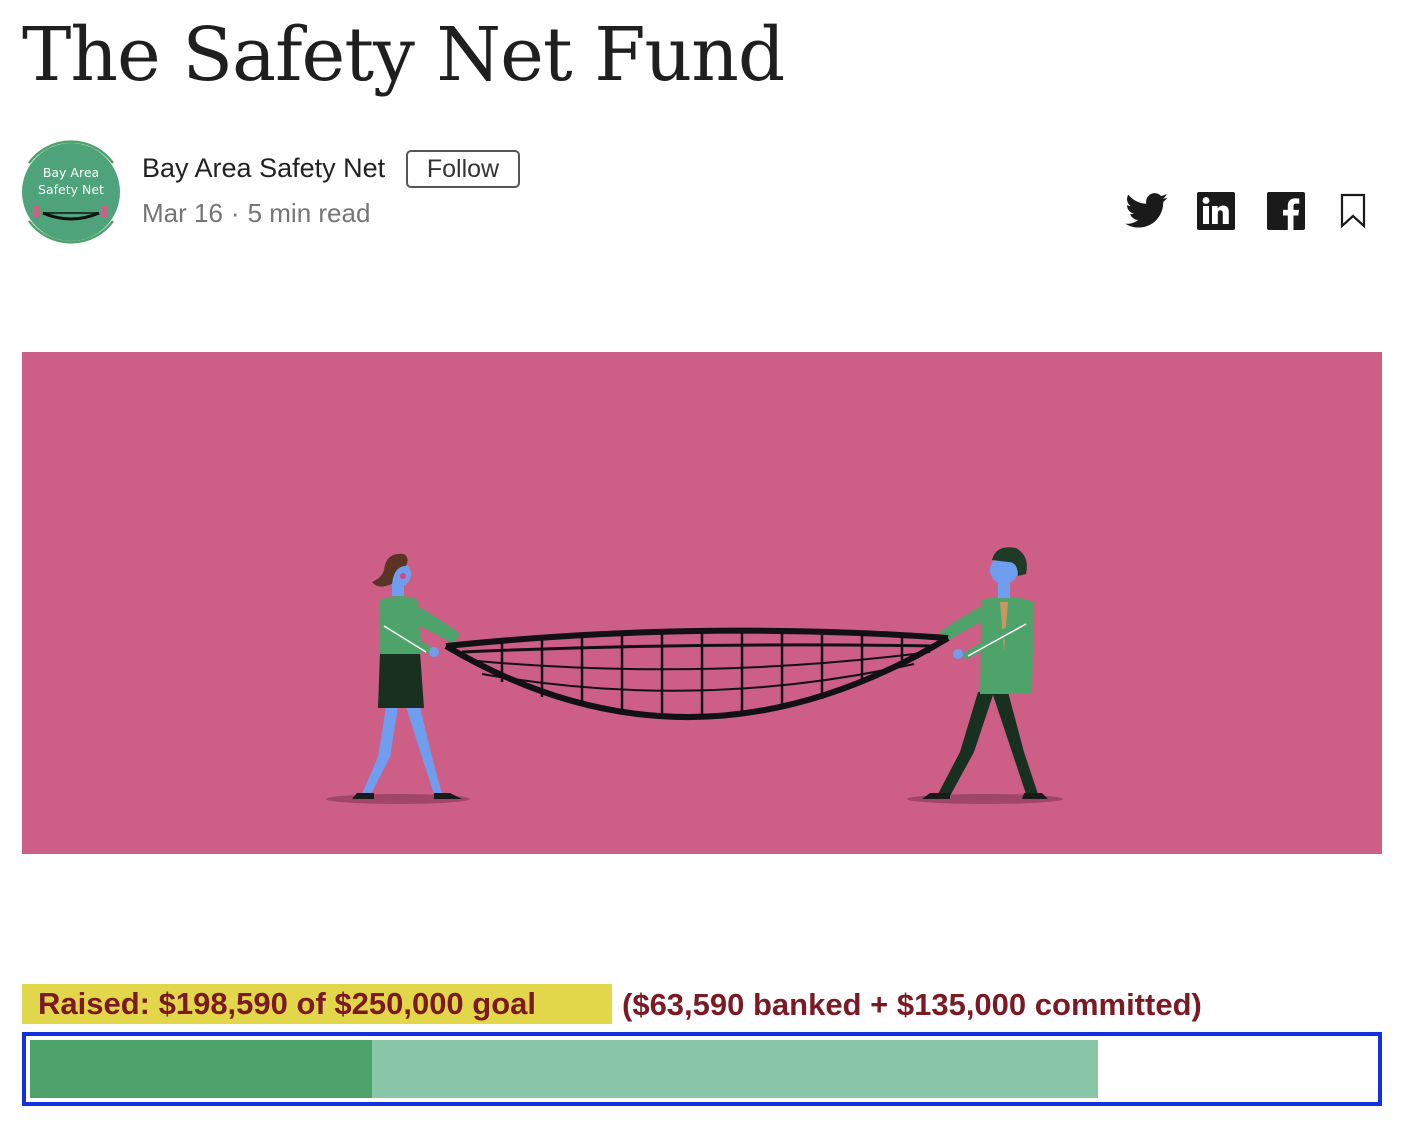  What do you see at coordinates (912, 1004) in the screenshot?
I see `raised-breakdown-label: ($63,590 banked + $135,000 committed)` at bounding box center [912, 1004].